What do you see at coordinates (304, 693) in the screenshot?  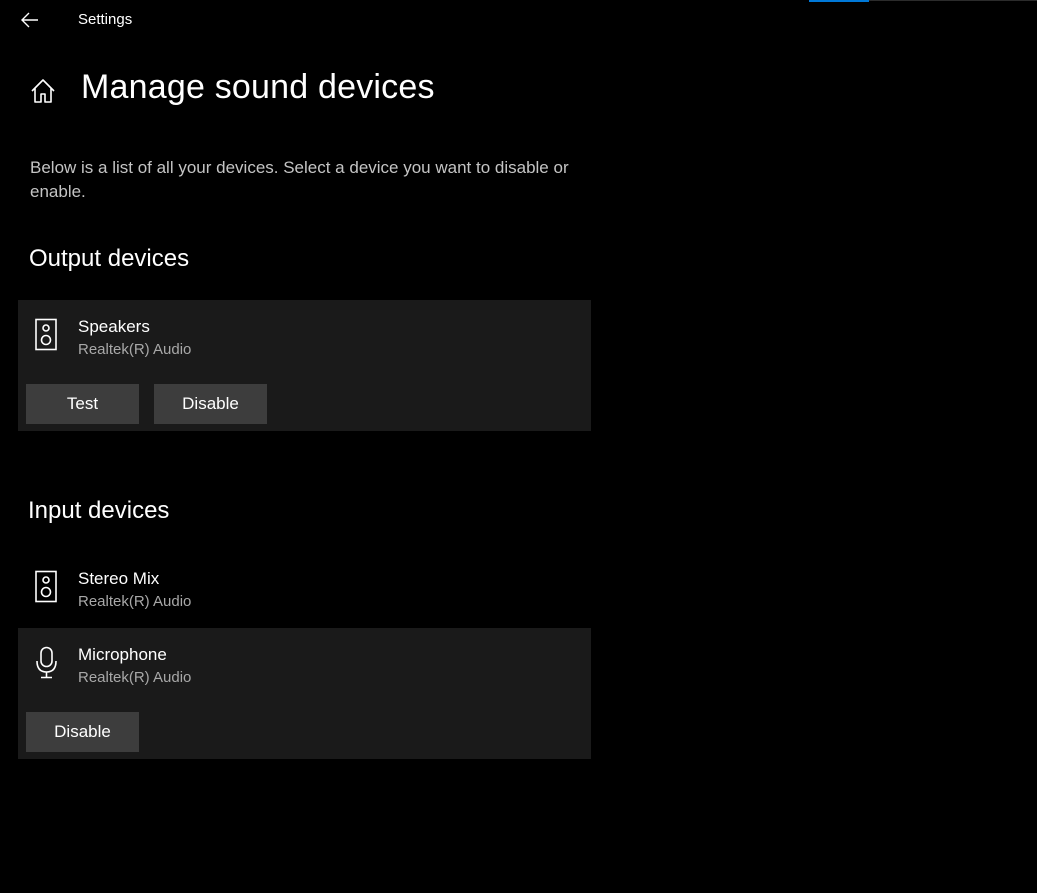 I see `device-microphone: Microphone Realtek(R) Audio Disable` at bounding box center [304, 693].